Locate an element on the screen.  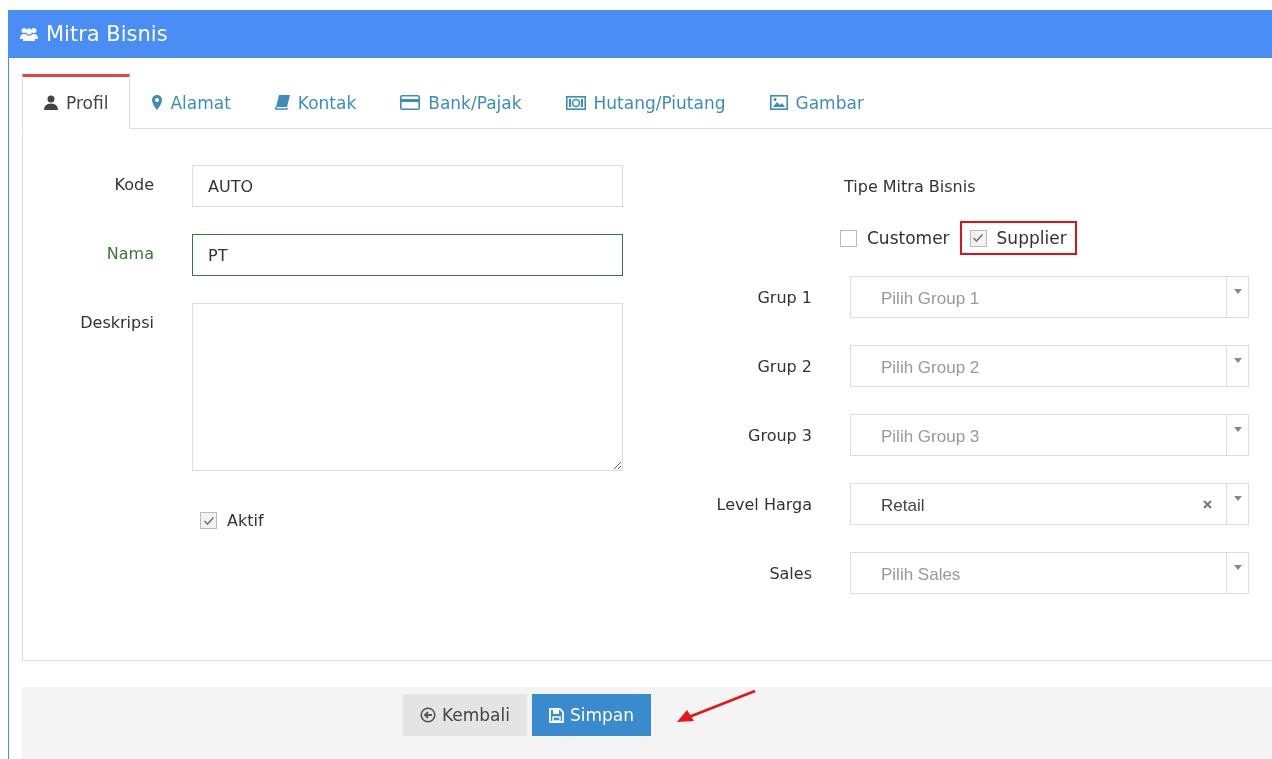
tab: Bank/Pajak is located at coordinates (461, 101).